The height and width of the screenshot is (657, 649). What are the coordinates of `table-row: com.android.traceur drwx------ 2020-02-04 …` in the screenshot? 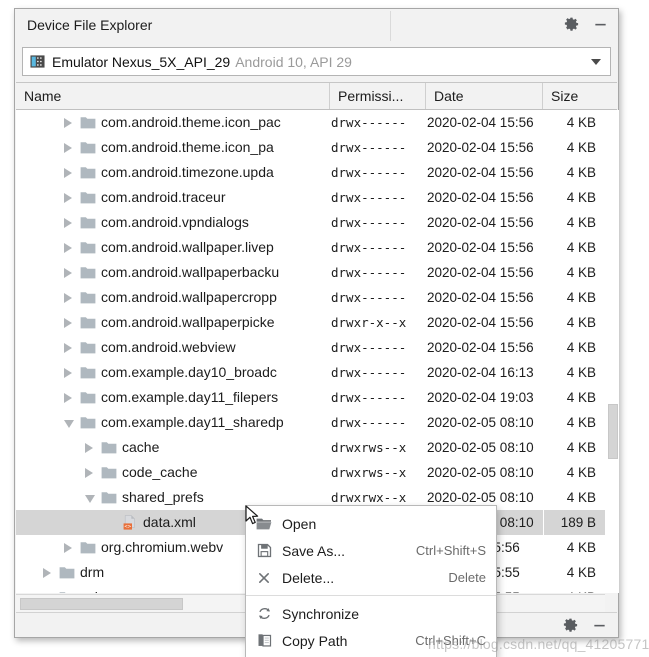 It's located at (310, 197).